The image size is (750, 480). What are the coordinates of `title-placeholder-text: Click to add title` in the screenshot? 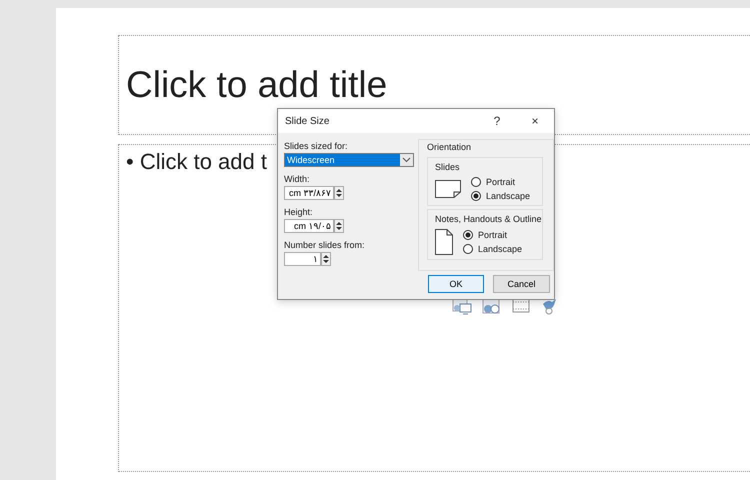 It's located at (257, 85).